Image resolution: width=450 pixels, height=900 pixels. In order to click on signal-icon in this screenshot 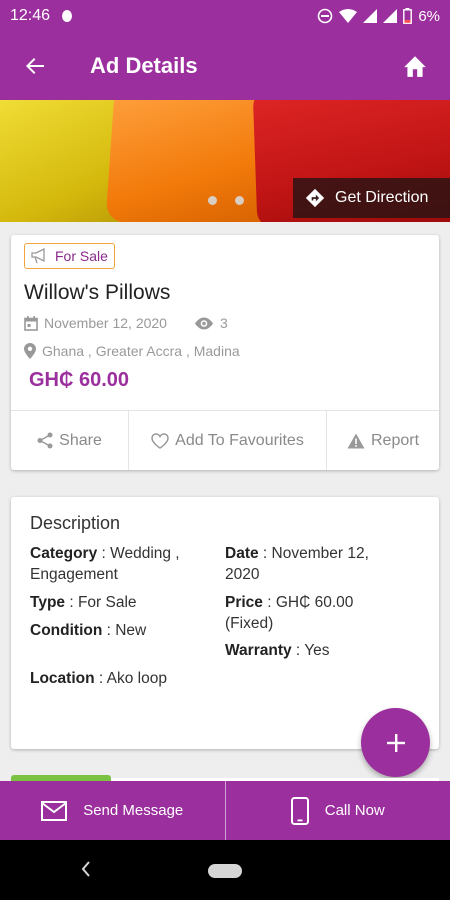, I will do `click(370, 16)`.